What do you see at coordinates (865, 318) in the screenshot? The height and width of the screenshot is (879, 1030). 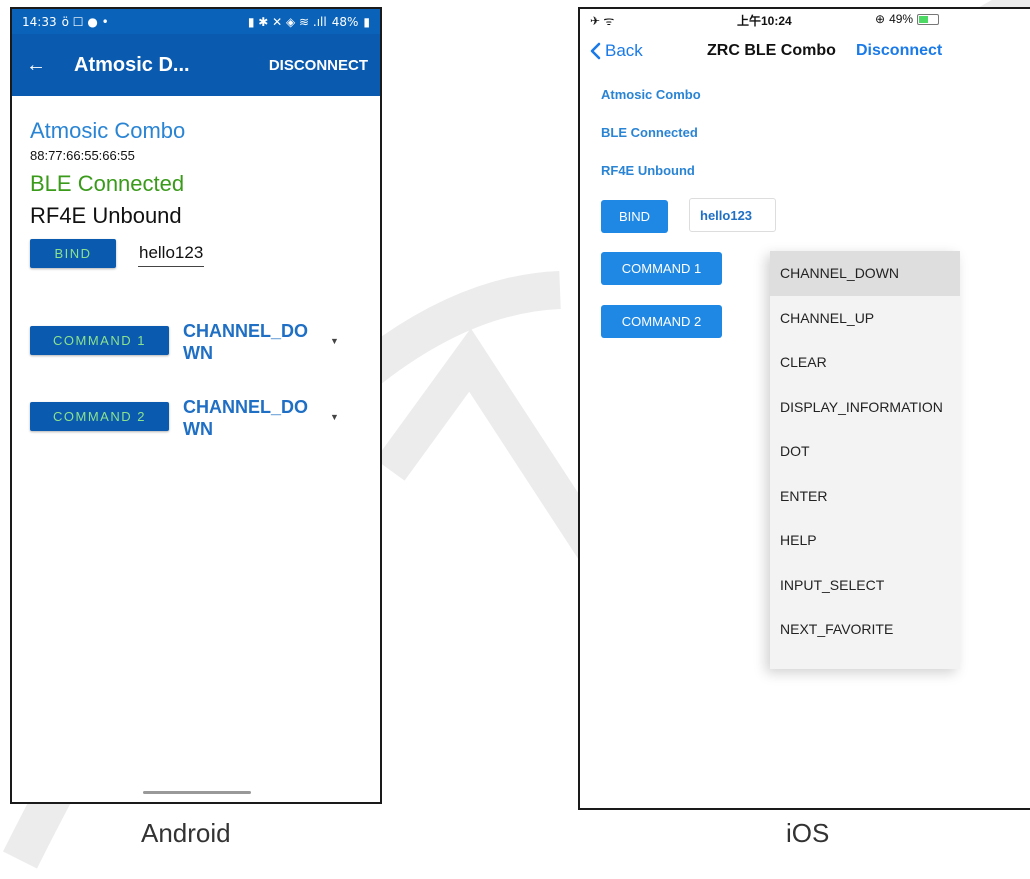 I see `dropdown-option: CHANNEL_UP` at bounding box center [865, 318].